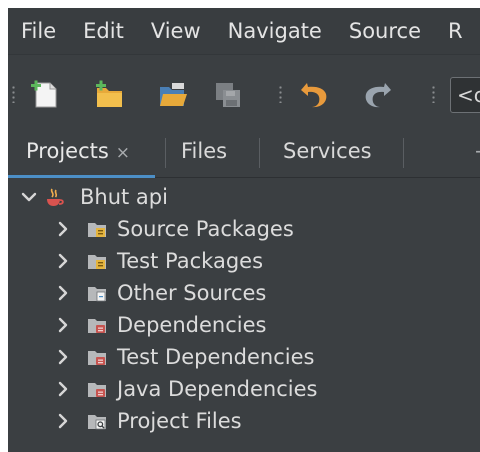 Image resolution: width=480 pixels, height=452 pixels. Describe the element at coordinates (192, 325) in the screenshot. I see `tree-node-label: Dependencies` at that location.